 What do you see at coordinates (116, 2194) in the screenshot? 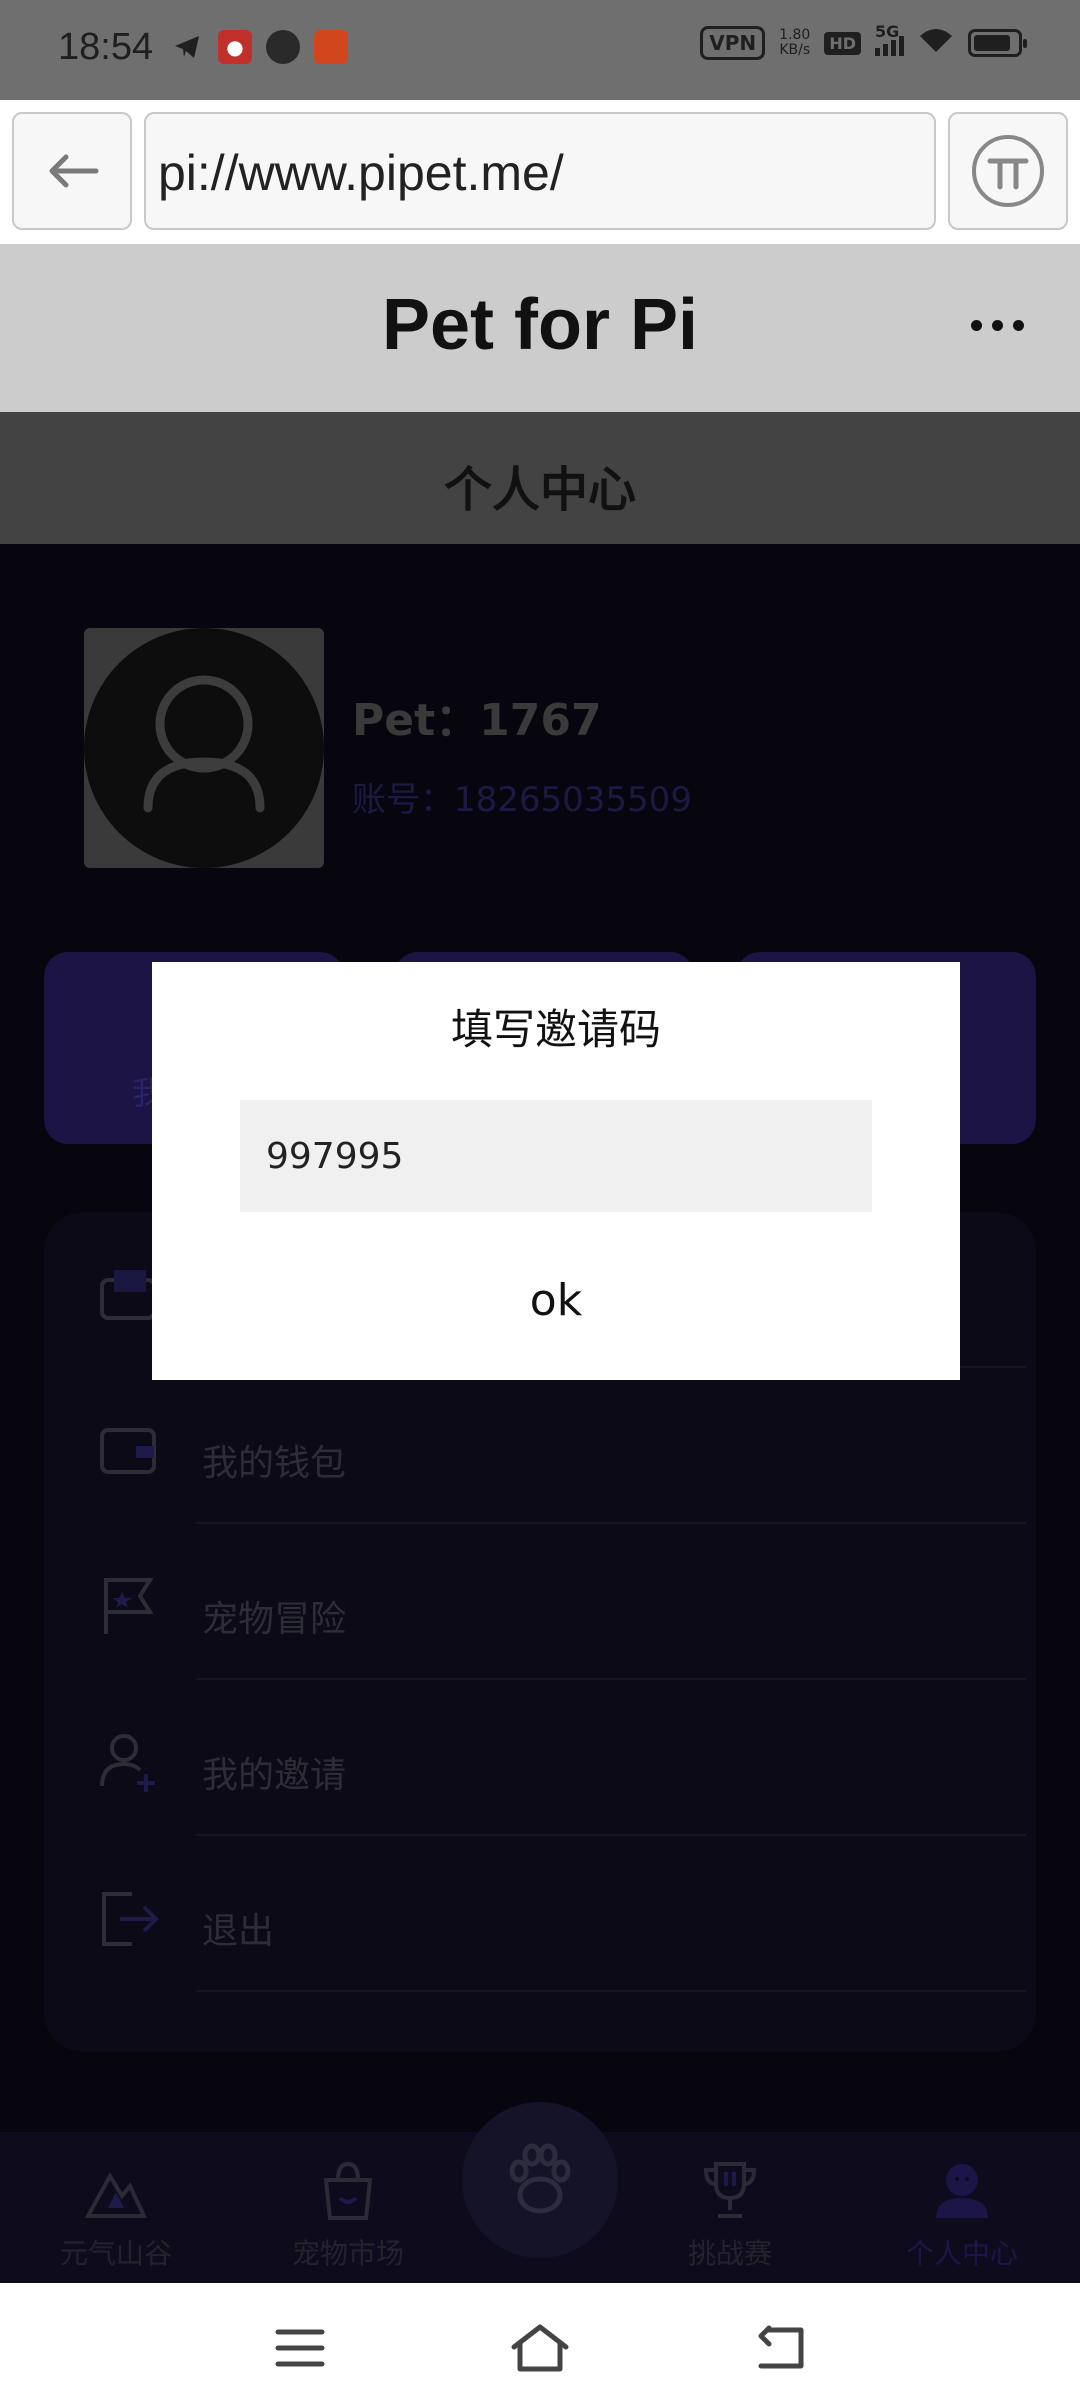
I see `mountain-icon` at bounding box center [116, 2194].